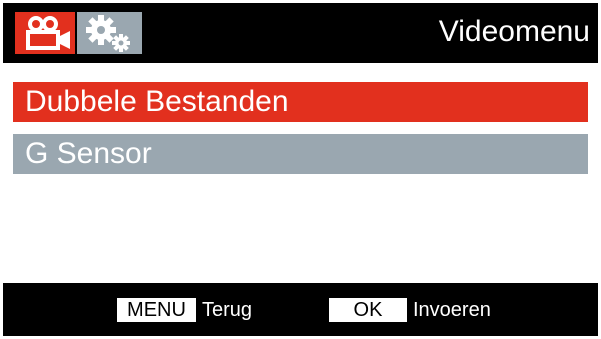  What do you see at coordinates (300, 102) in the screenshot?
I see `menu-item-dubbele-bestanden: Dubbele Bestanden` at bounding box center [300, 102].